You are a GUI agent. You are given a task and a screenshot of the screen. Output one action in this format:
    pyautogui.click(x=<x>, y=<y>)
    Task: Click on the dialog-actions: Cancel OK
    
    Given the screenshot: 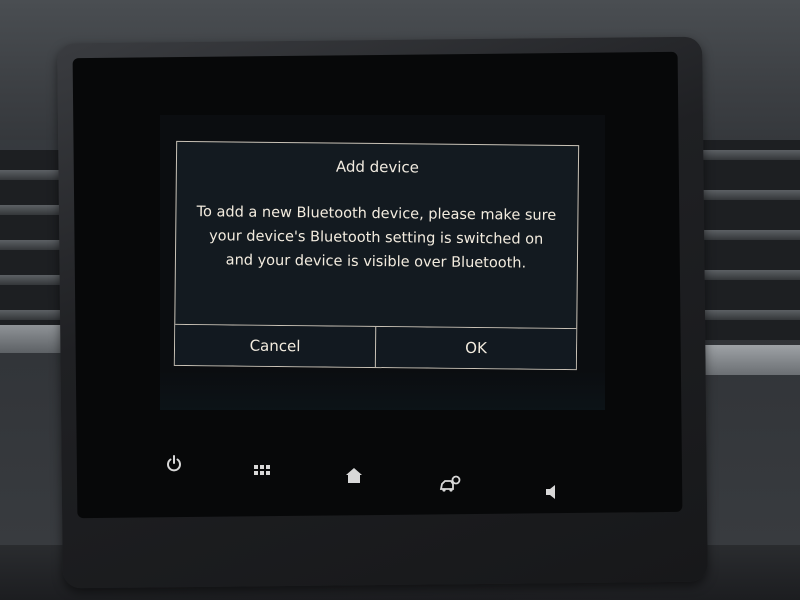 What is the action you would take?
    pyautogui.click(x=375, y=346)
    